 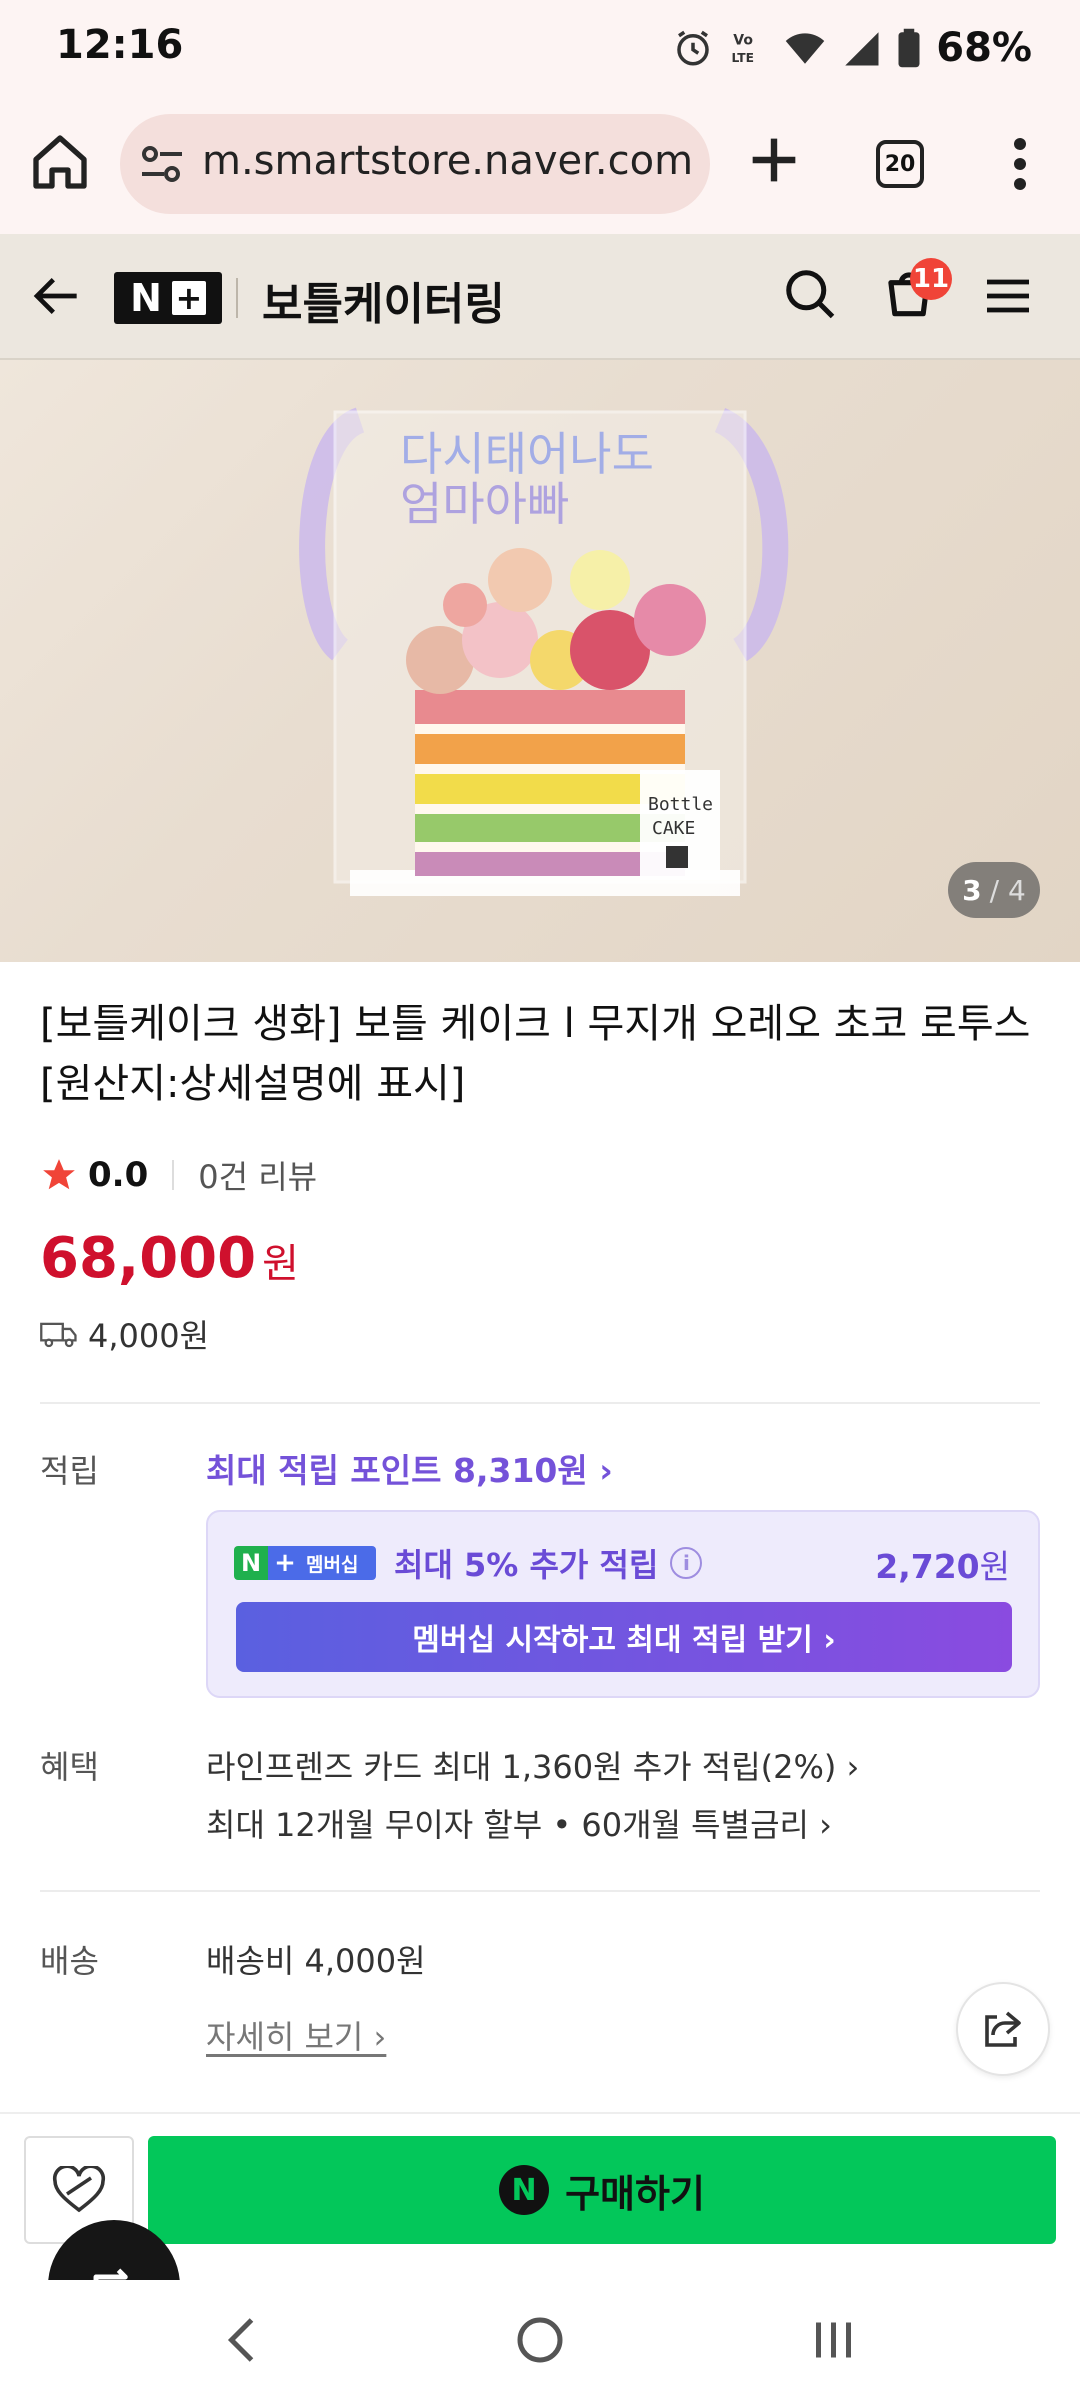 I want to click on membership-amount-unit: 원, so click(x=994, y=1566).